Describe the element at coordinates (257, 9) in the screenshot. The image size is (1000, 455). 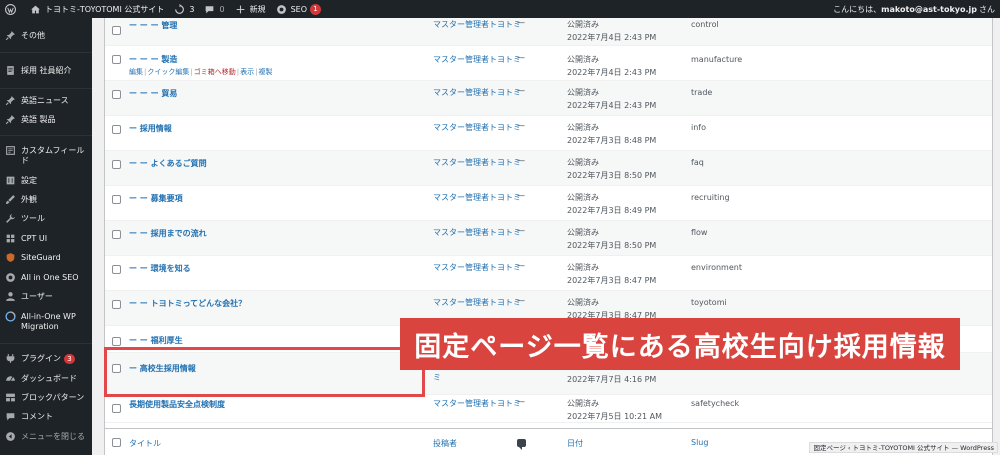
I see `new-label: 新規` at that location.